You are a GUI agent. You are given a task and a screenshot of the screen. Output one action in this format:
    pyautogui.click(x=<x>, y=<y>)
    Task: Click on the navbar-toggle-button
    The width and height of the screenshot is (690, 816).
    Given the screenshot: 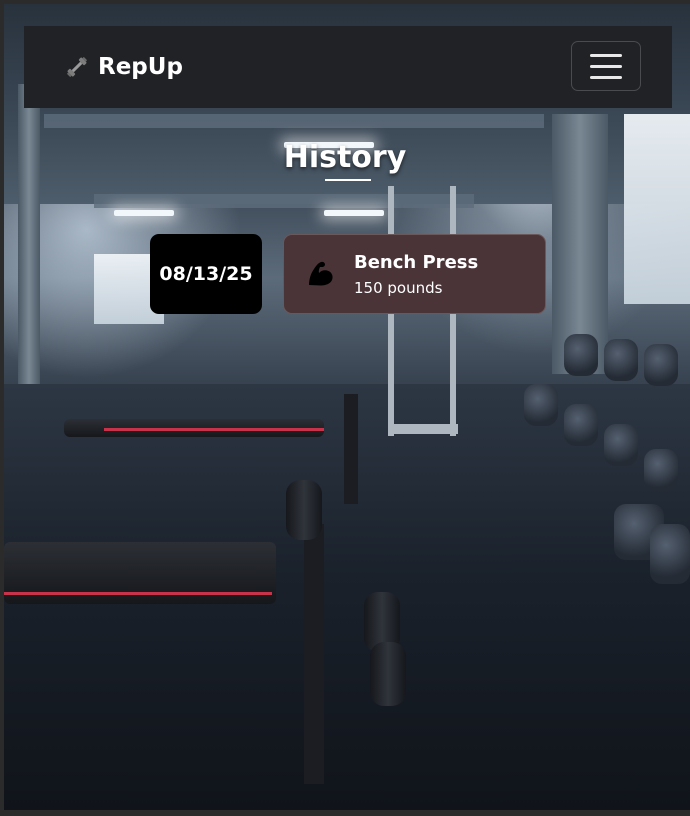 What is the action you would take?
    pyautogui.click(x=606, y=66)
    